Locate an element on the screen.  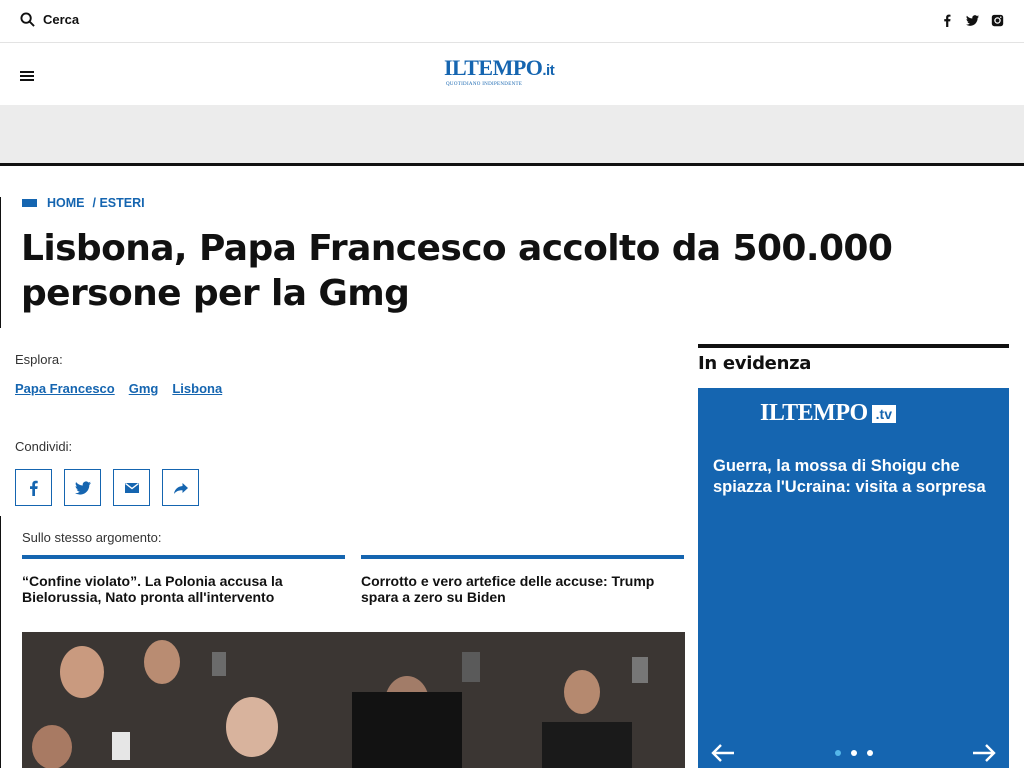
search-button: Cerca is located at coordinates (49, 19).